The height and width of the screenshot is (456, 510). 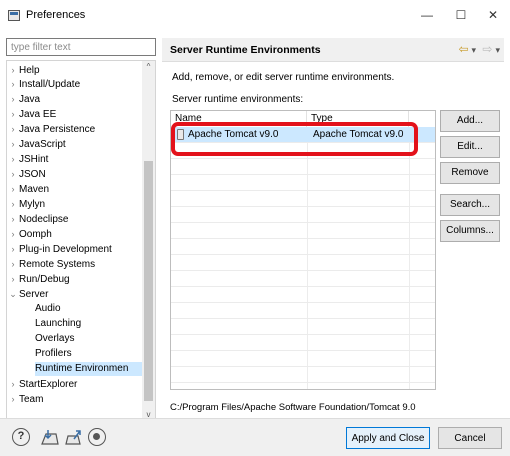 What do you see at coordinates (32, 114) in the screenshot?
I see `tree-item-java-ee: › Java EE` at bounding box center [32, 114].